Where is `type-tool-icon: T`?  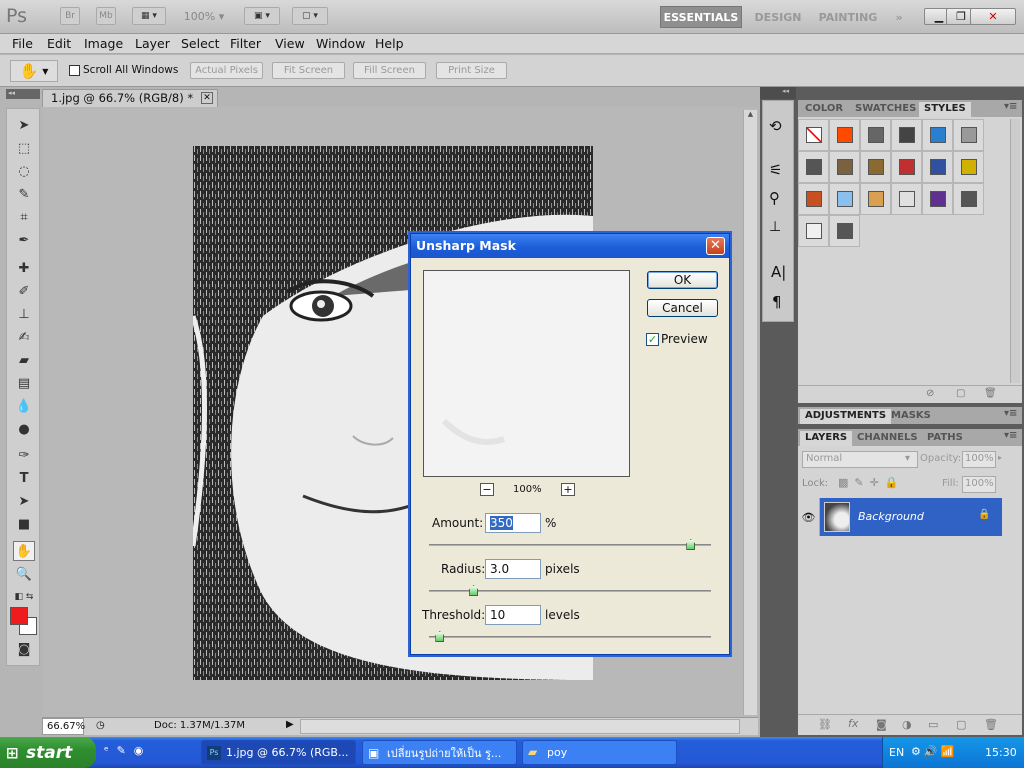 type-tool-icon: T is located at coordinates (24, 478).